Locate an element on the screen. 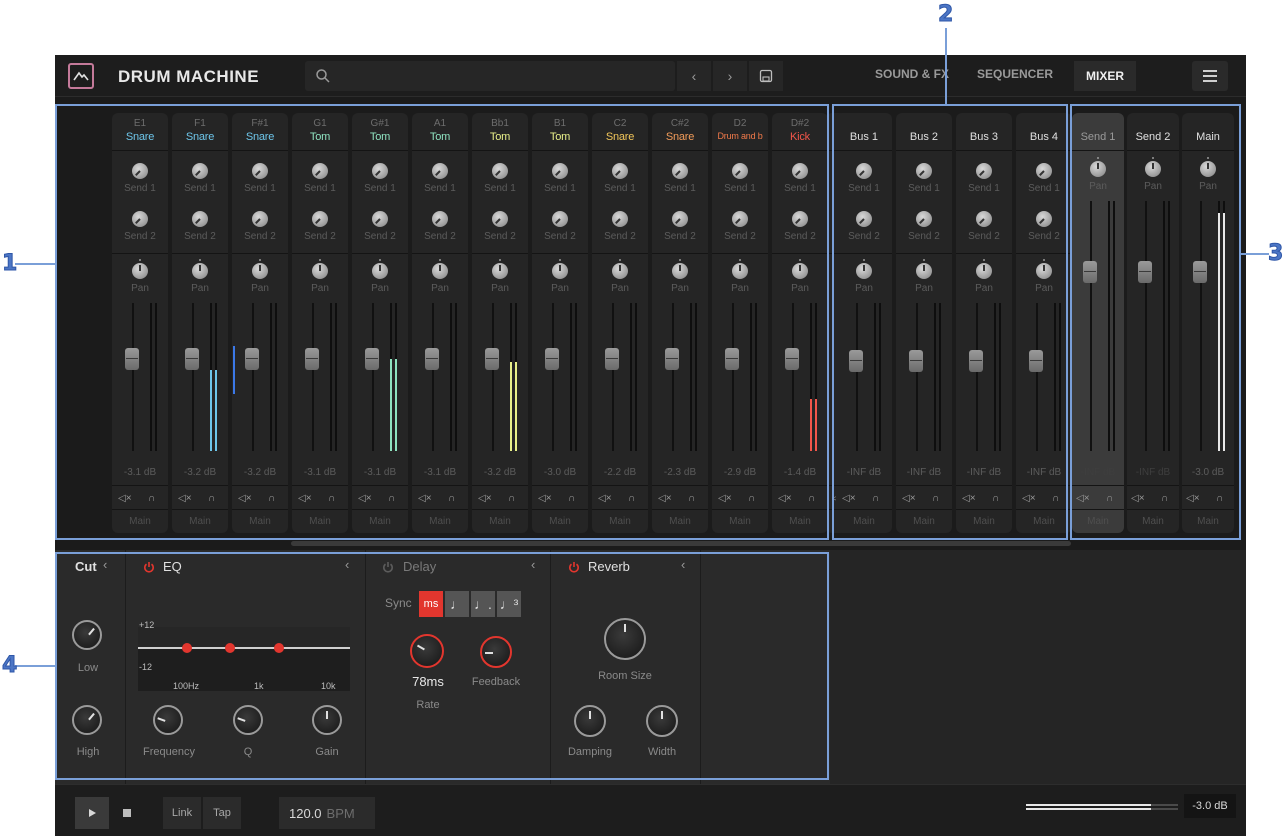 This screenshot has height=836, width=1288. save-icon is located at coordinates (766, 76).